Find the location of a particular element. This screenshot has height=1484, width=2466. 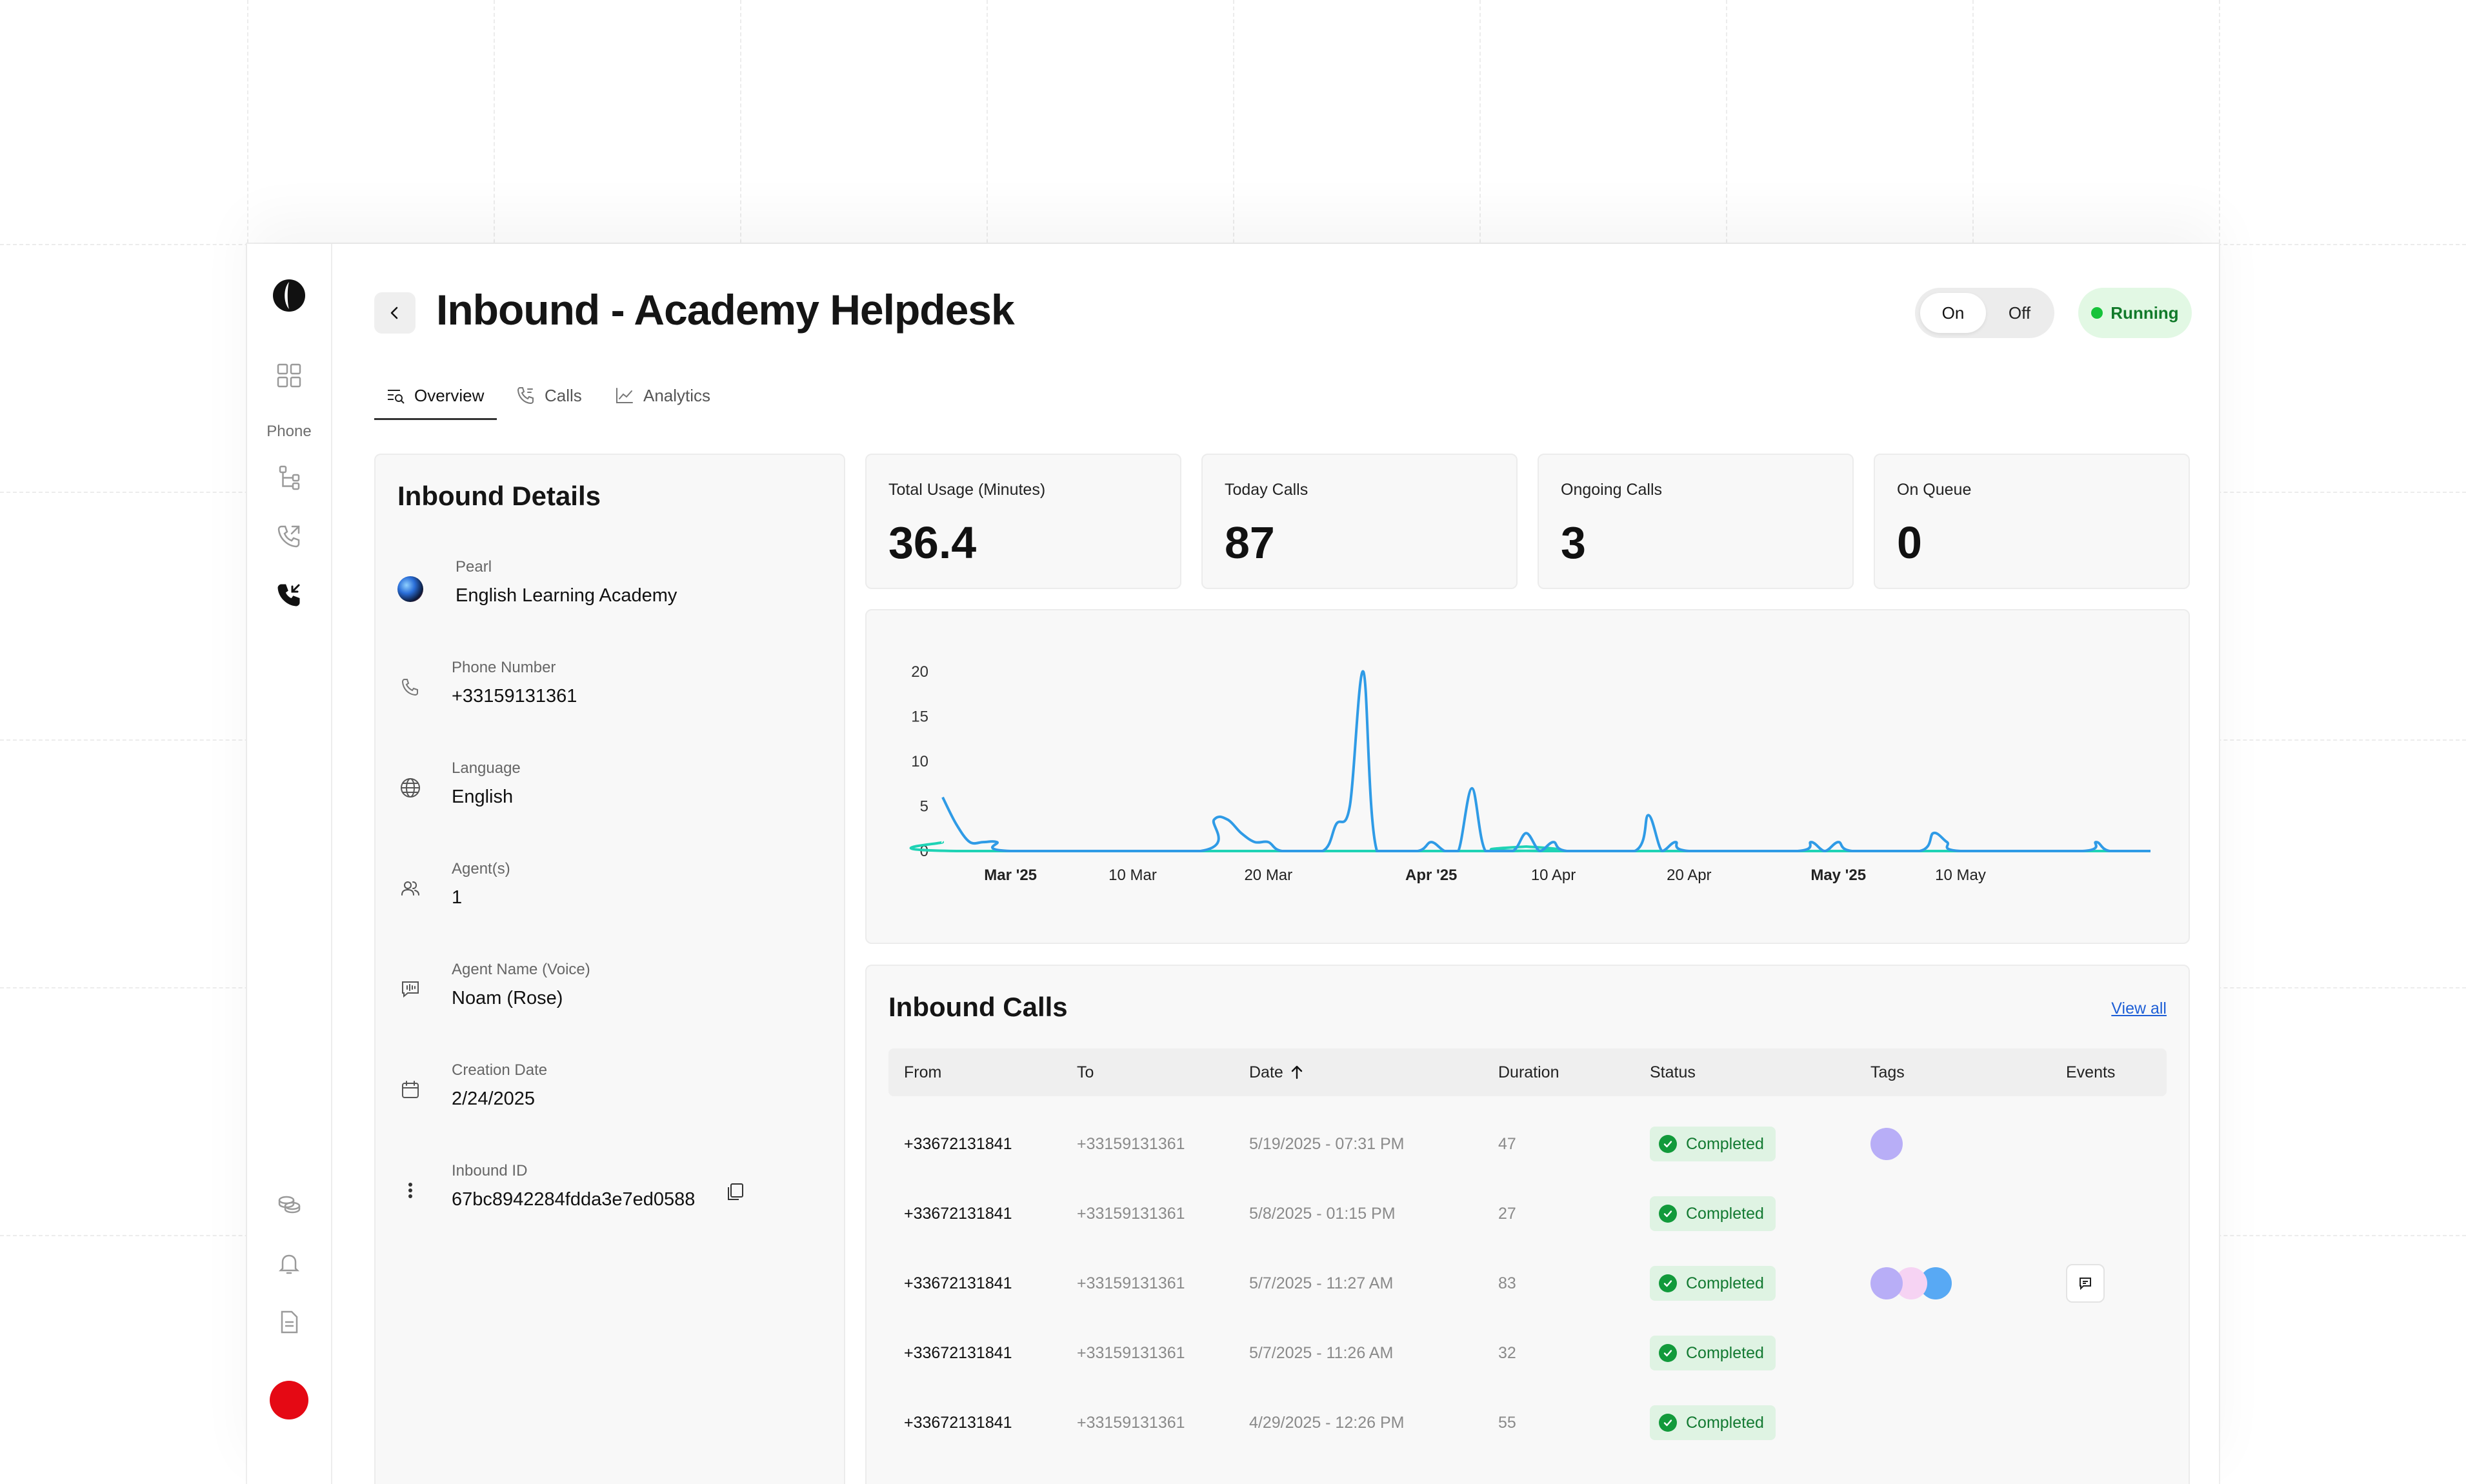

tab-bar: Overview Calls Analytics is located at coordinates (1283, 397).